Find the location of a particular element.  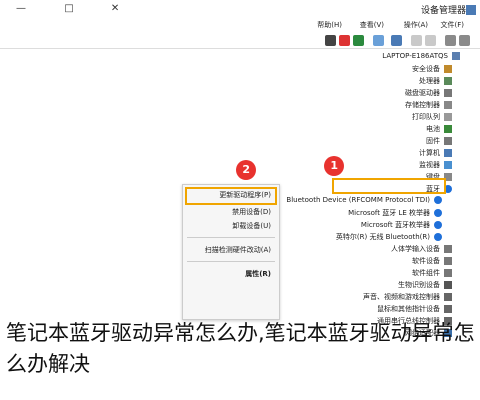

close-icon: ✕ is located at coordinates (115, 9).